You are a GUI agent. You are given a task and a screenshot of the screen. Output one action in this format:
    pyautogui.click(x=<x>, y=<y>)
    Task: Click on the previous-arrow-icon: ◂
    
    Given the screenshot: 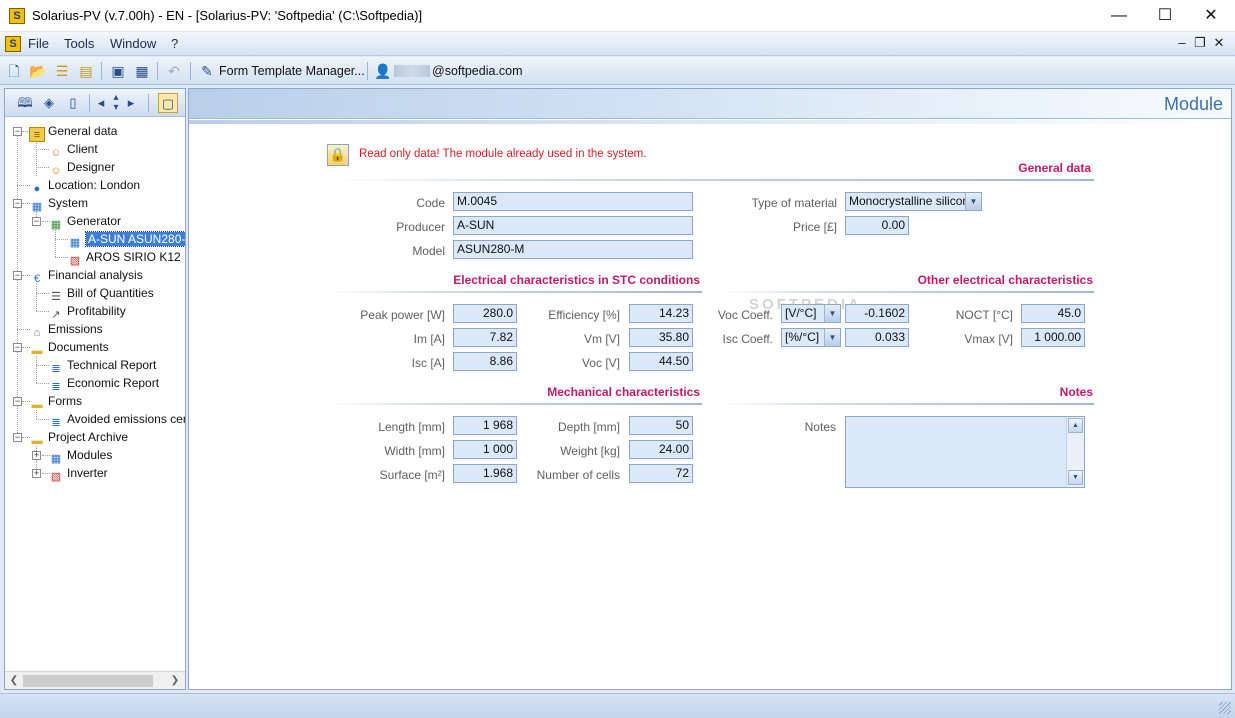 What is the action you would take?
    pyautogui.click(x=101, y=103)
    